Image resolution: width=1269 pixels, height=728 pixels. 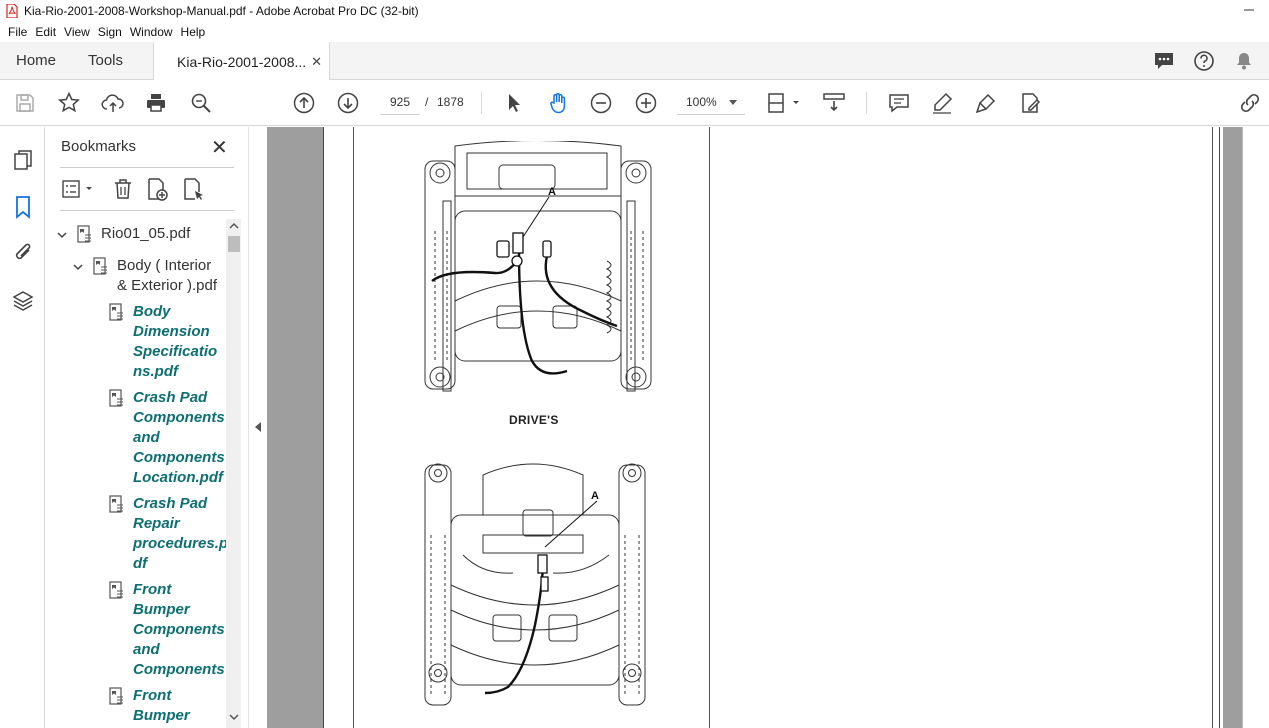 What do you see at coordinates (123, 189) in the screenshot?
I see `delete-trash-icon` at bounding box center [123, 189].